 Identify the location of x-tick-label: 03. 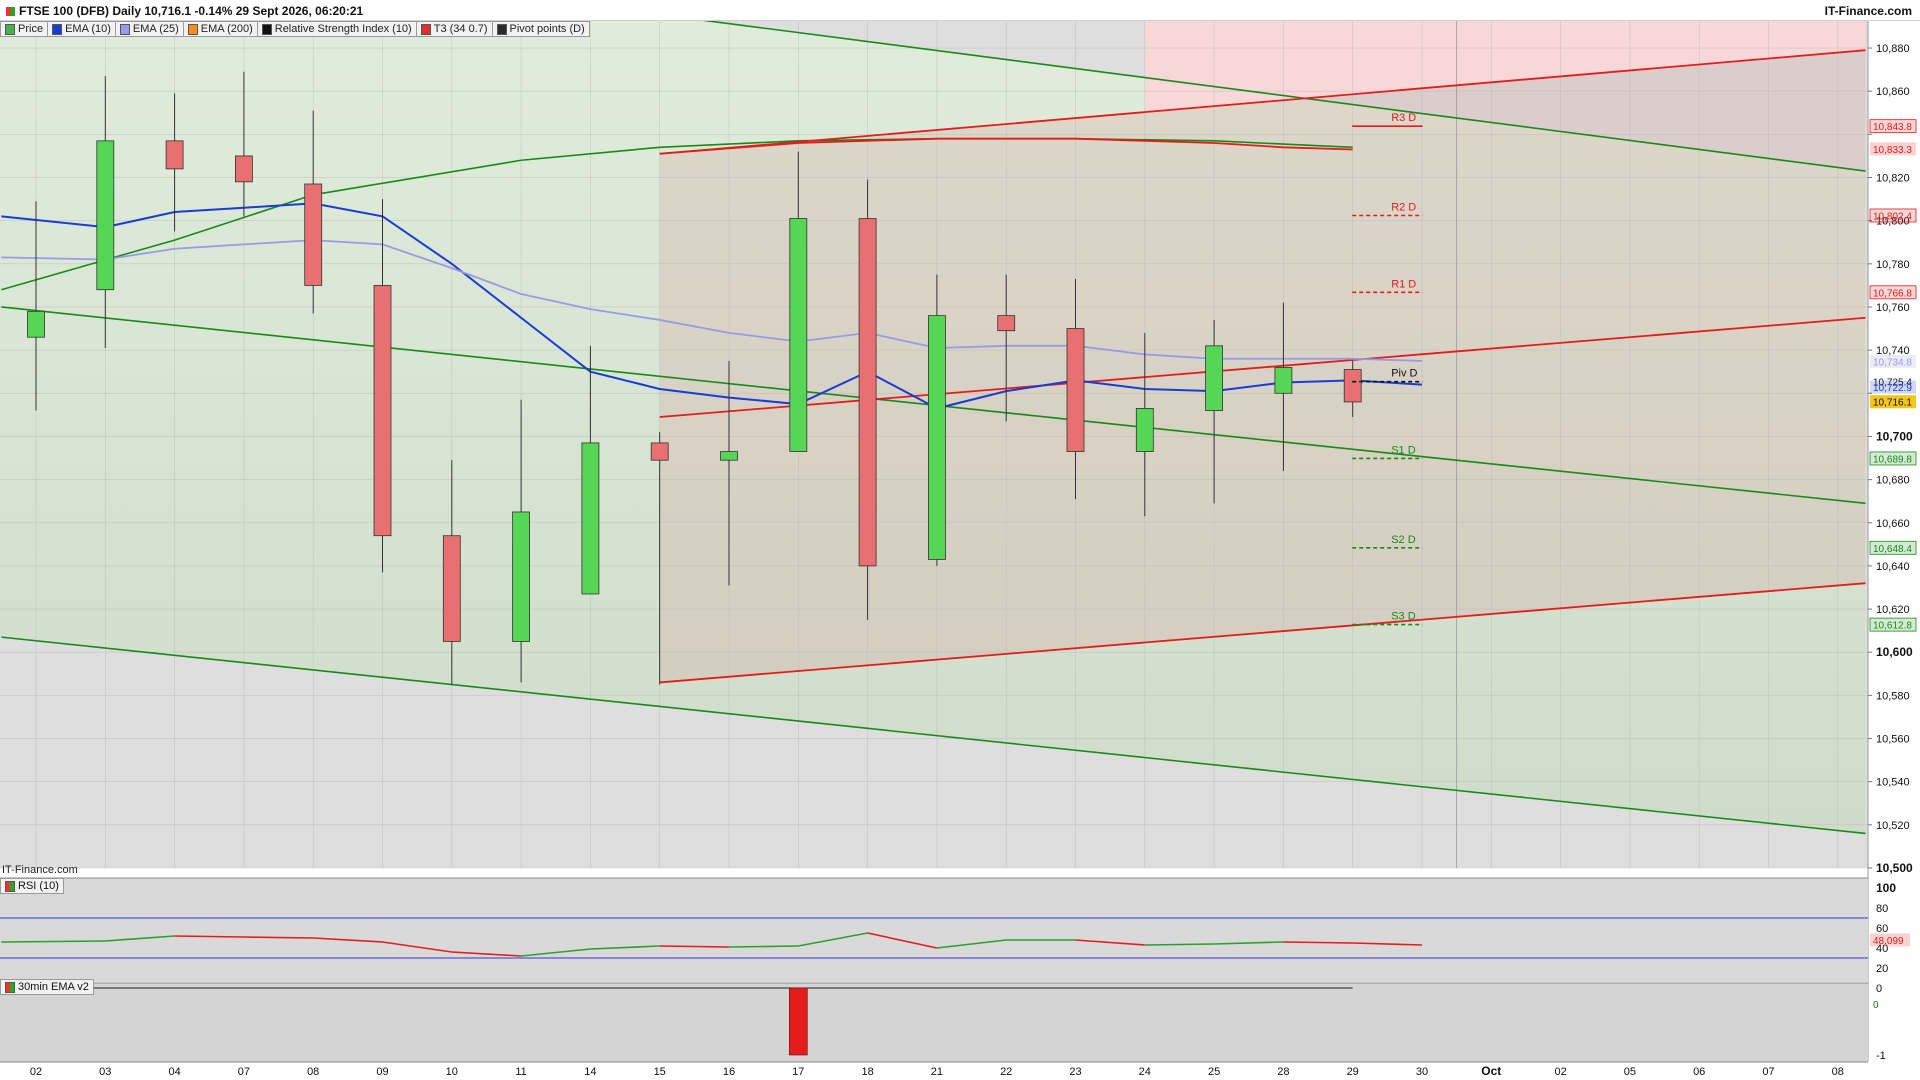
(105, 1072).